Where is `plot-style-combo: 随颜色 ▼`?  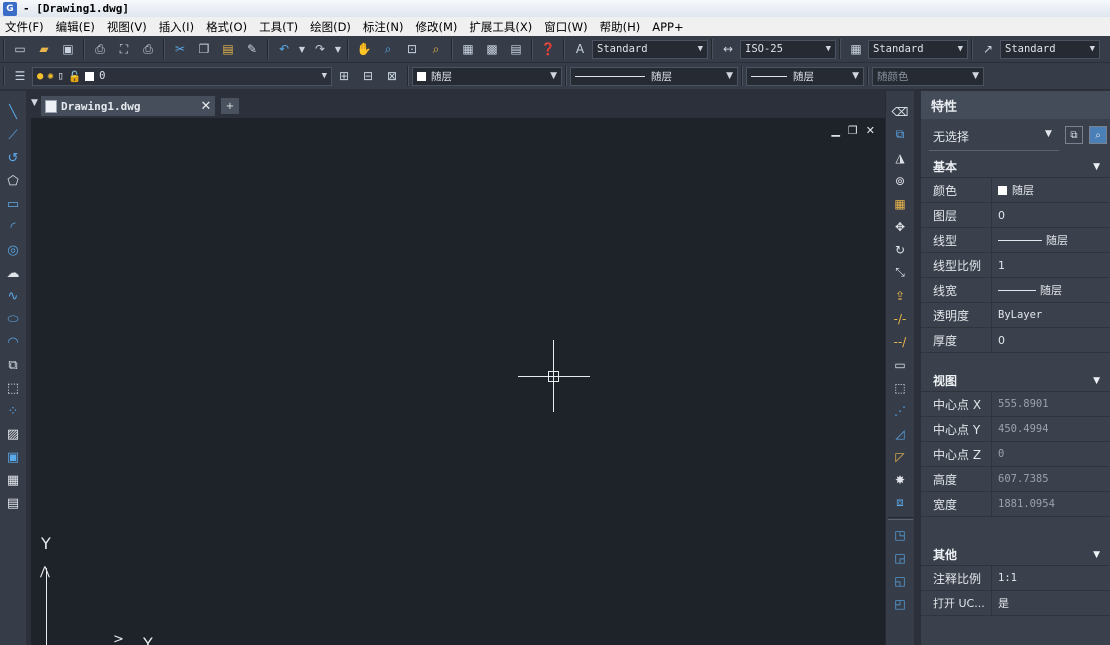
plot-style-combo: 随颜色 ▼ is located at coordinates (928, 76).